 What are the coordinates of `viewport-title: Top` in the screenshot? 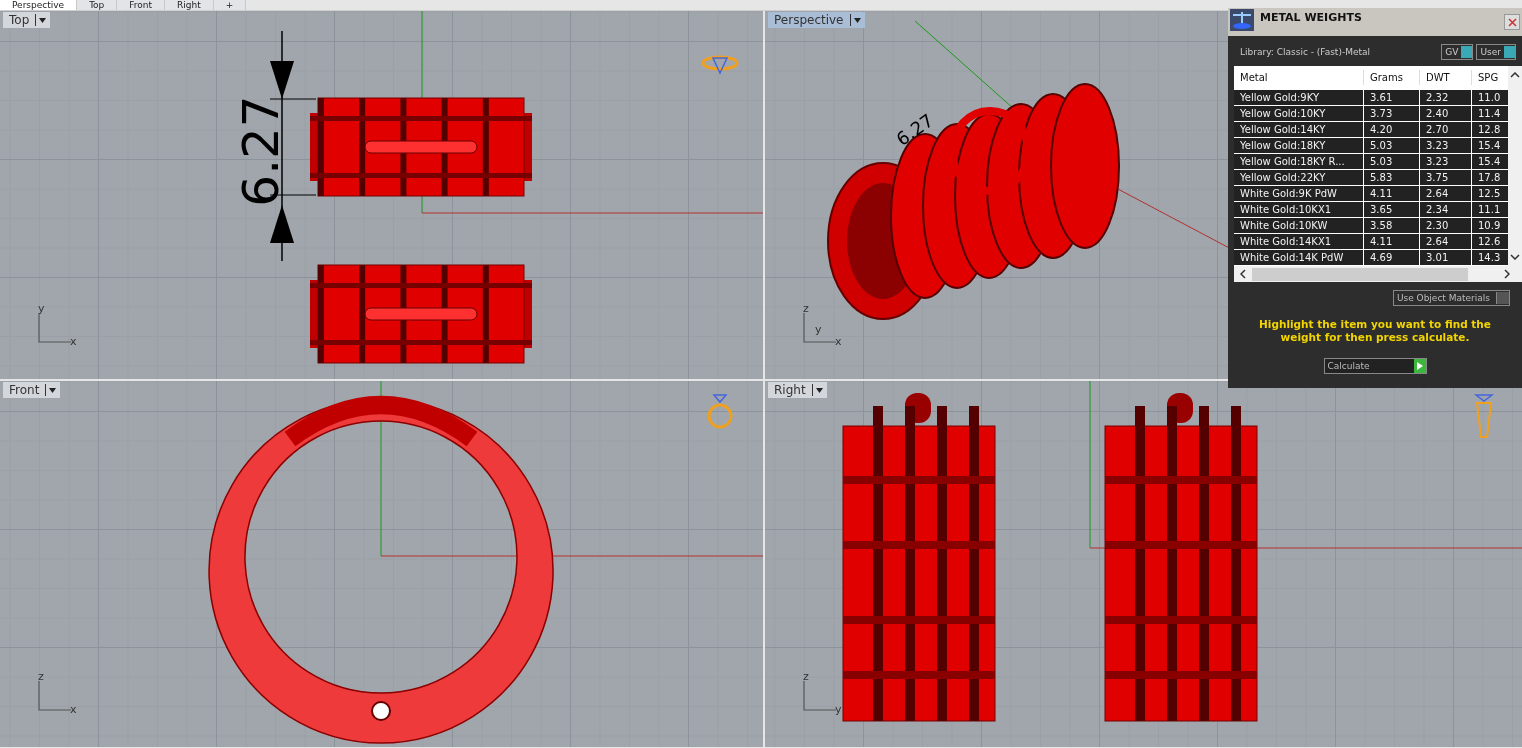 It's located at (19, 20).